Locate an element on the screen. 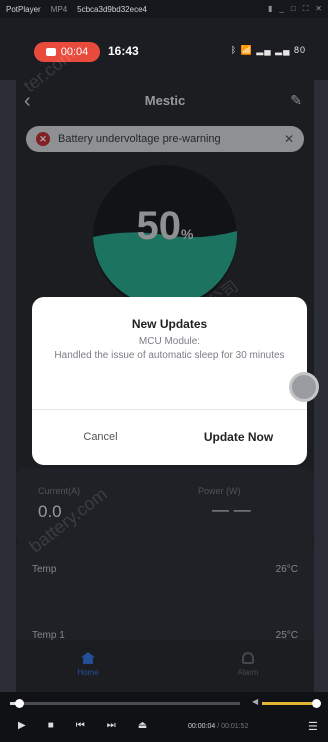 The height and width of the screenshot is (742, 328). playback-time: 00:00:04 / 00:01:52 is located at coordinates (218, 726).